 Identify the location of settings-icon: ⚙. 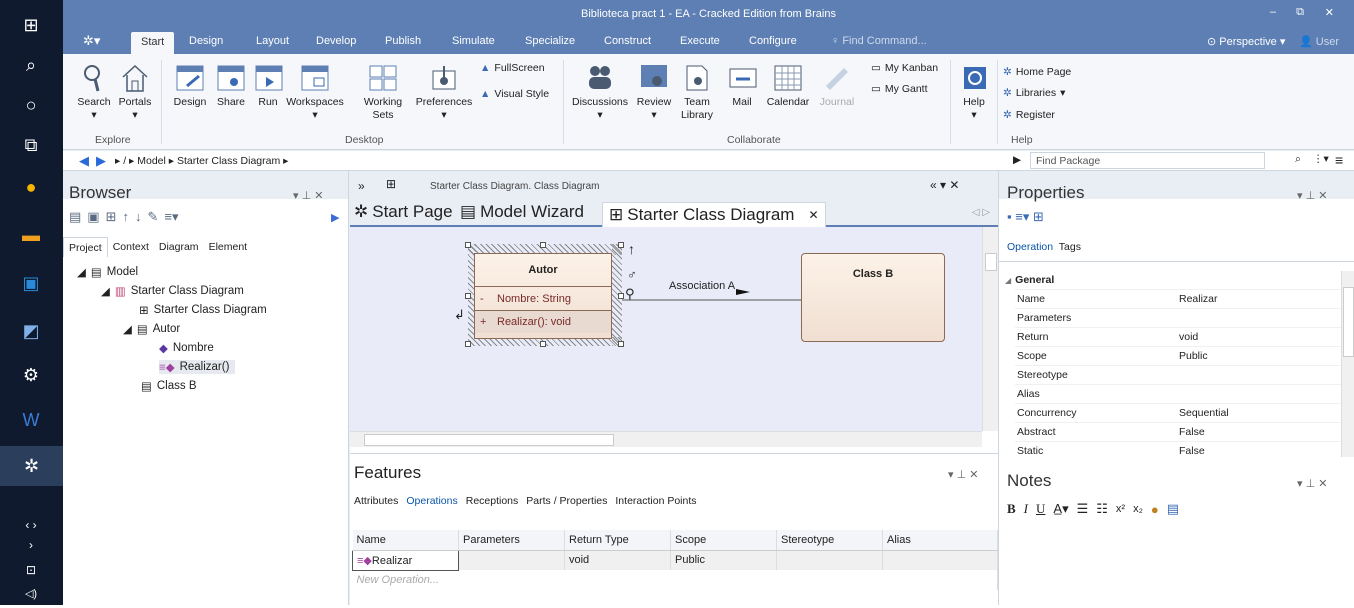
(31, 375).